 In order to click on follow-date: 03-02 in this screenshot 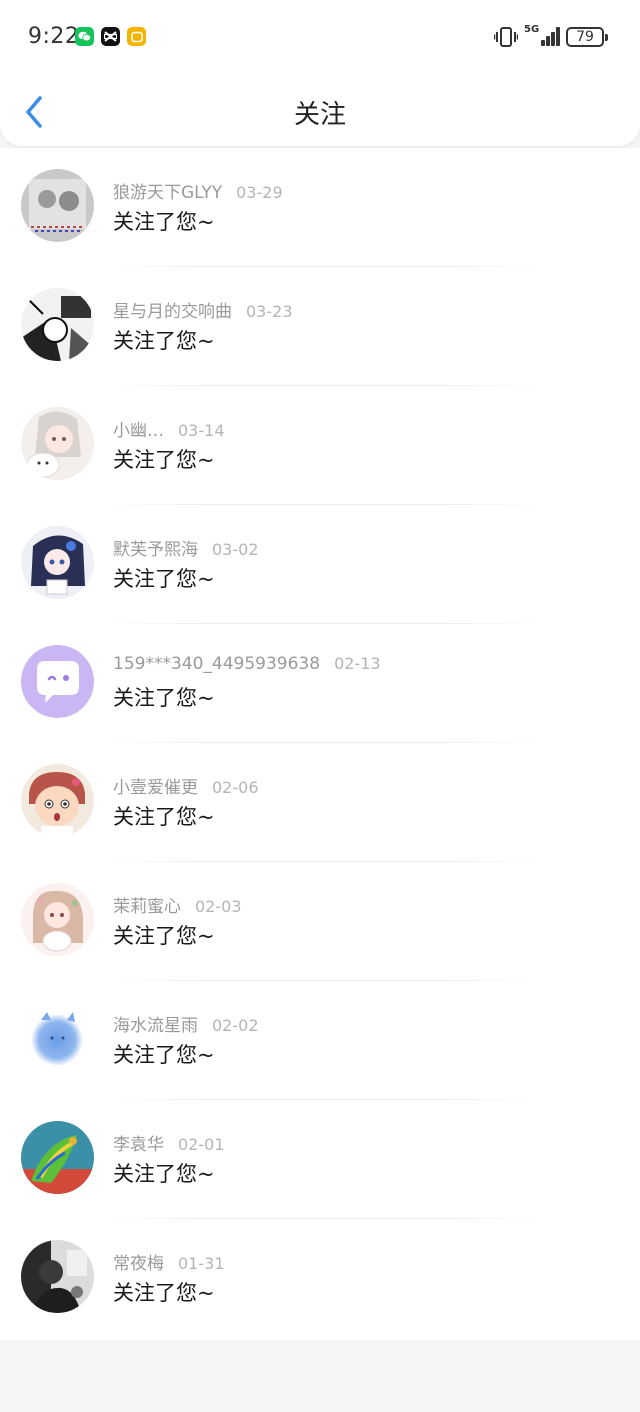, I will do `click(235, 549)`.